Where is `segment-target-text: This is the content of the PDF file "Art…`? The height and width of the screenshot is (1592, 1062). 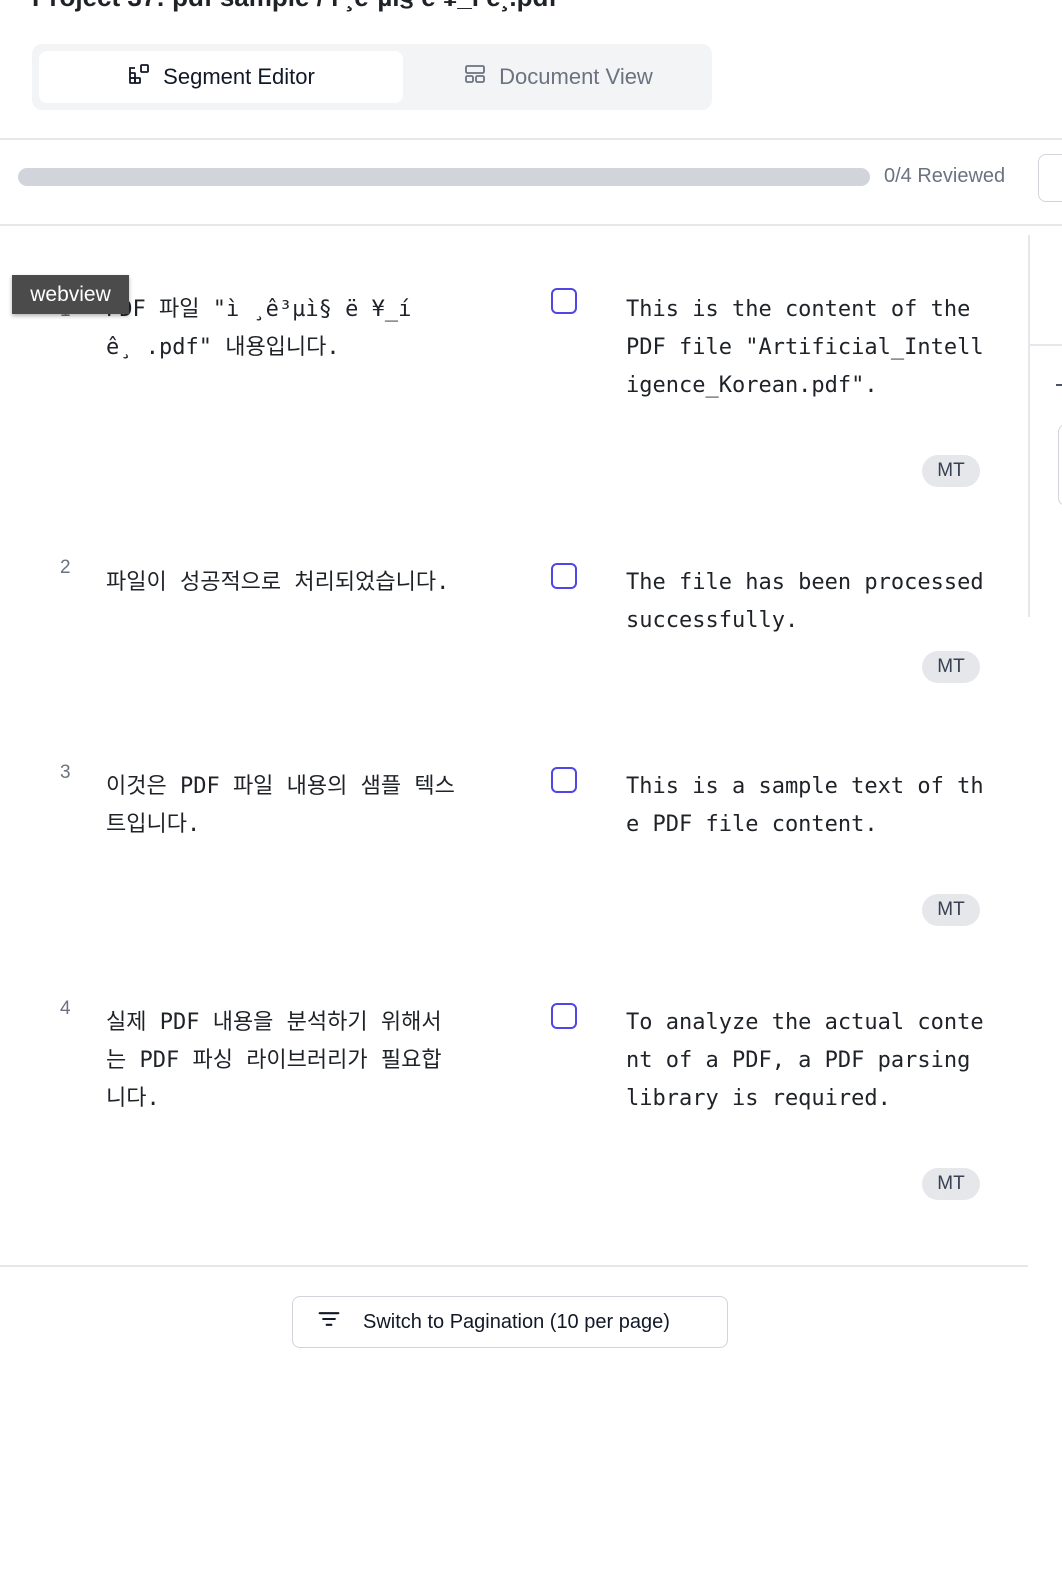
segment-target-text: This is the content of the PDF file "Art… is located at coordinates (806, 348).